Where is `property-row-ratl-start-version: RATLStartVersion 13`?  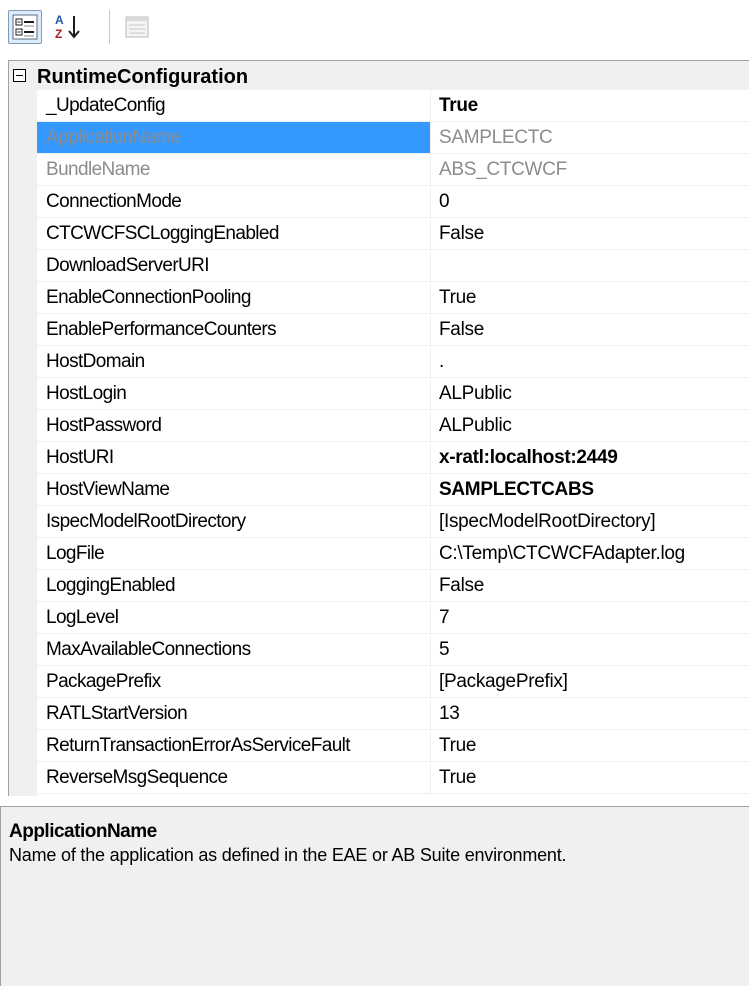
property-row-ratl-start-version: RATLStartVersion 13 is located at coordinates (393, 714).